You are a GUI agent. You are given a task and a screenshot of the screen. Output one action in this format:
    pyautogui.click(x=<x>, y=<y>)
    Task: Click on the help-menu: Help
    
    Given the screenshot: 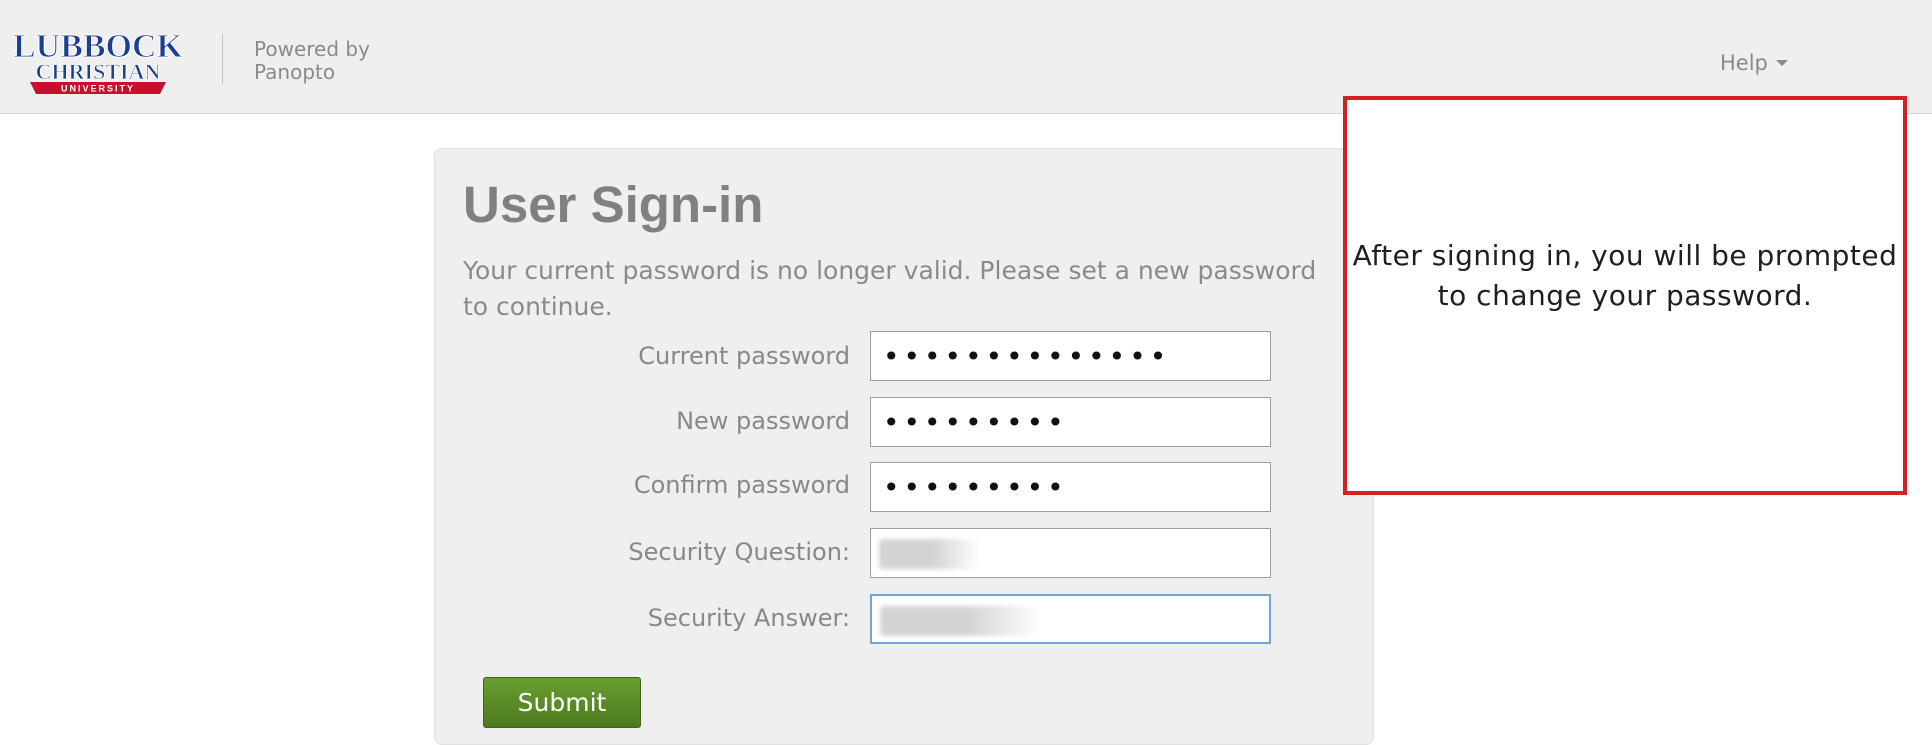 What is the action you would take?
    pyautogui.click(x=1754, y=63)
    